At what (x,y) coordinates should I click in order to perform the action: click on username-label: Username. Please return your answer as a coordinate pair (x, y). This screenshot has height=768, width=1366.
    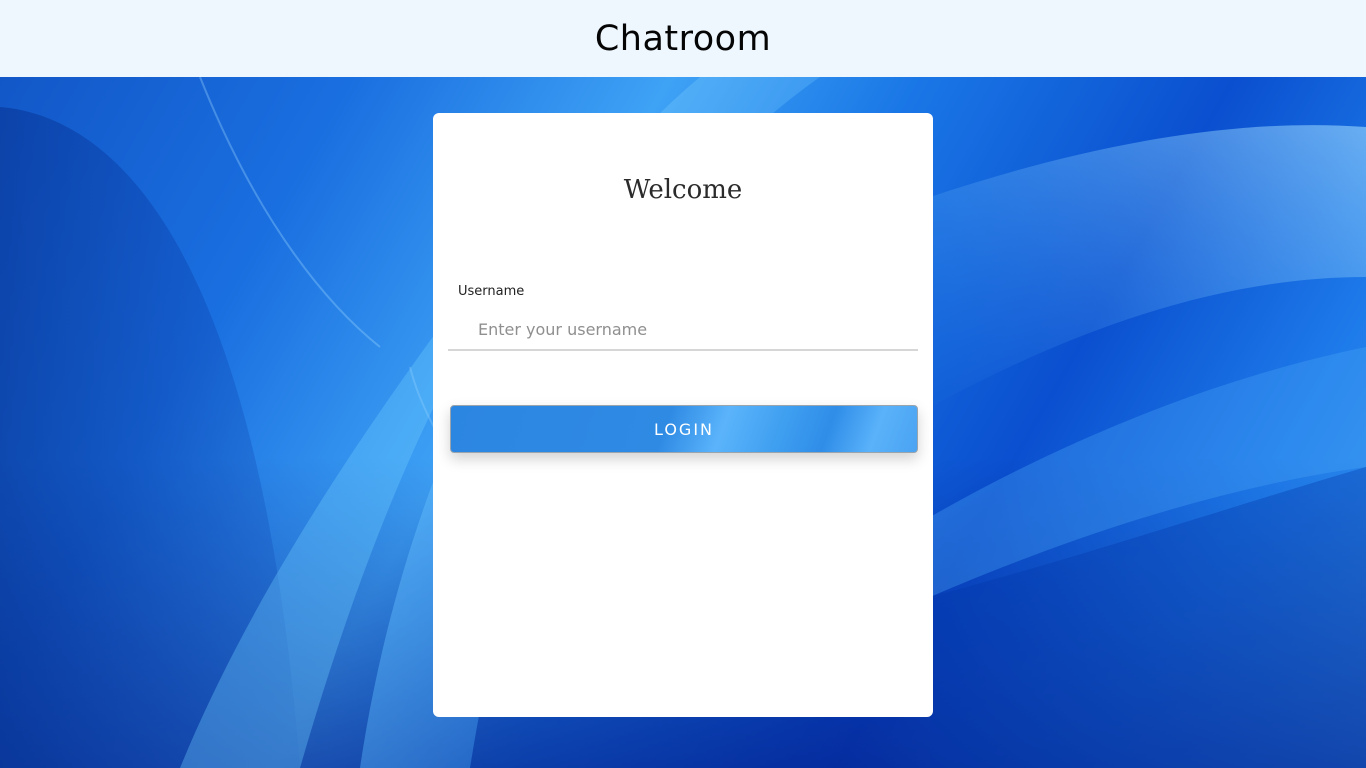
    Looking at the image, I should click on (491, 291).